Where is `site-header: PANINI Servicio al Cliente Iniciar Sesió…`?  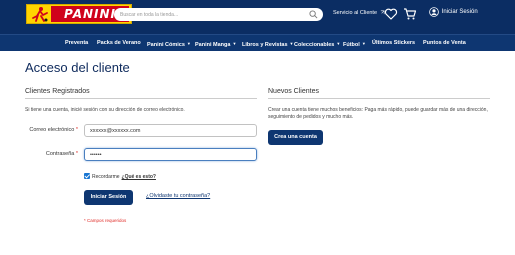
site-header: PANINI Servicio al Cliente Iniciar Sesió… is located at coordinates (257, 17).